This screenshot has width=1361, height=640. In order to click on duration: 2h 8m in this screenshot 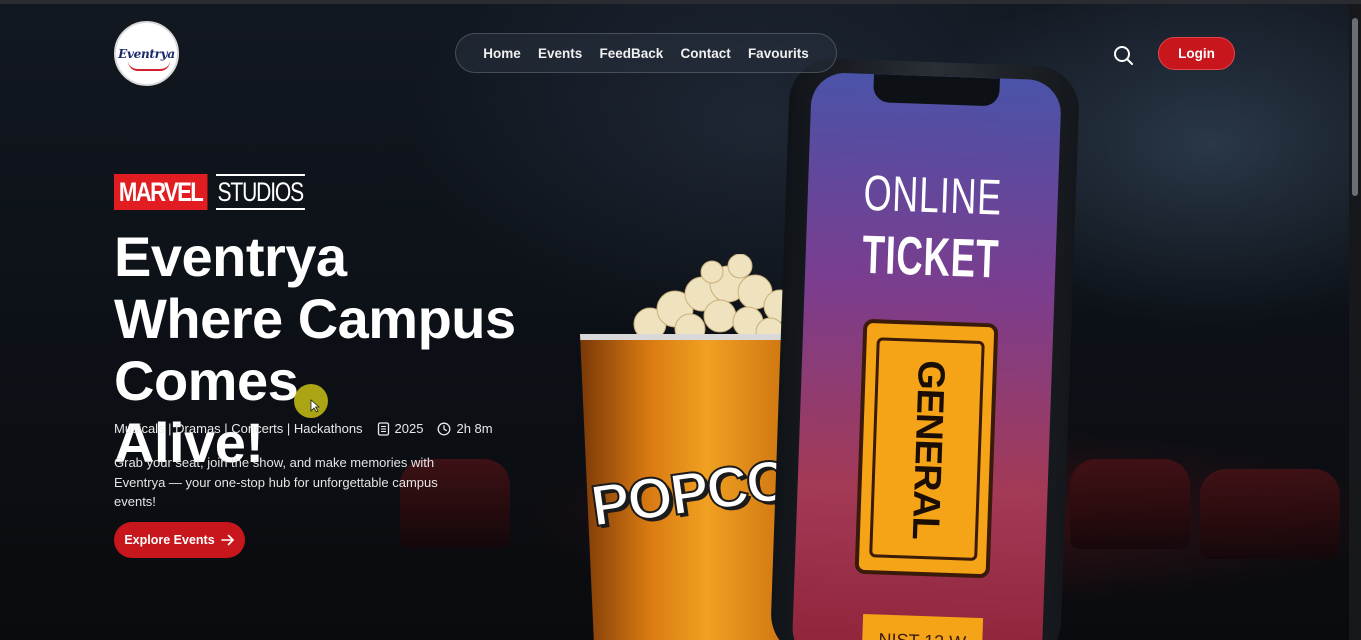, I will do `click(474, 428)`.